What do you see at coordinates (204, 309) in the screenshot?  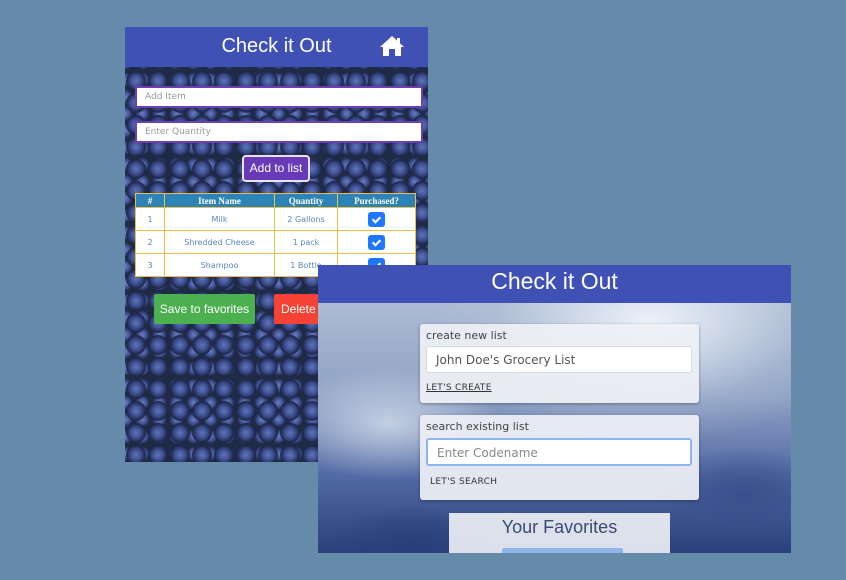 I see `save-to-favorites-button: Save to favorites` at bounding box center [204, 309].